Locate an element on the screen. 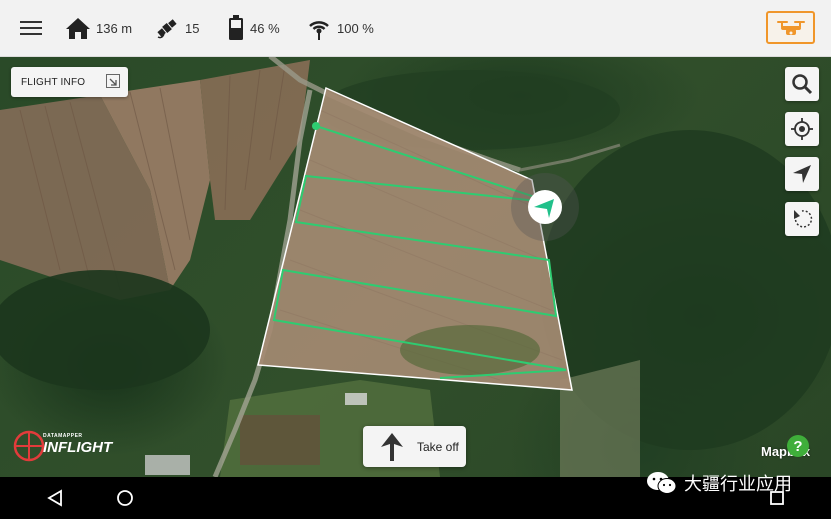 This screenshot has width=831, height=519. flight-info-button: FLIGHT INFO is located at coordinates (69, 82).